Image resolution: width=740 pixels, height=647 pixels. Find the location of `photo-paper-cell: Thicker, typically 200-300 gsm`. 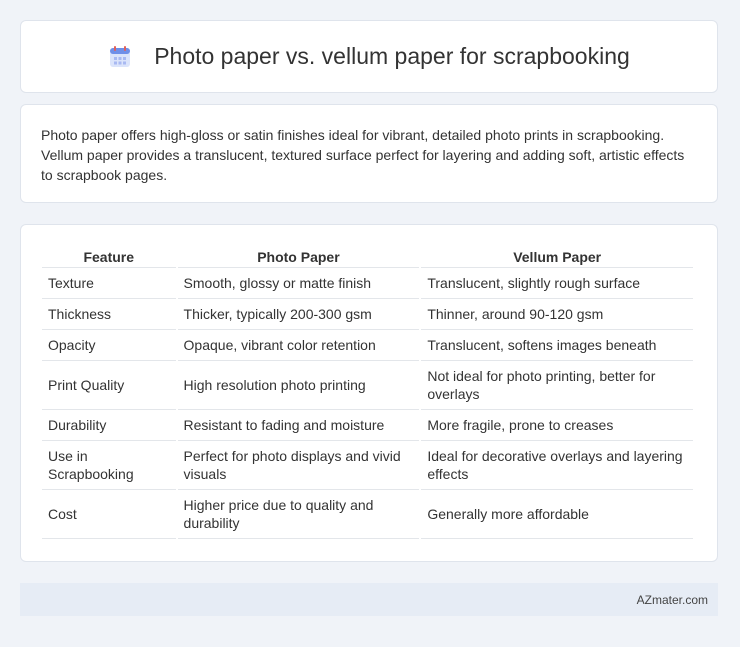

photo-paper-cell: Thicker, typically 200-300 gsm is located at coordinates (298, 314).